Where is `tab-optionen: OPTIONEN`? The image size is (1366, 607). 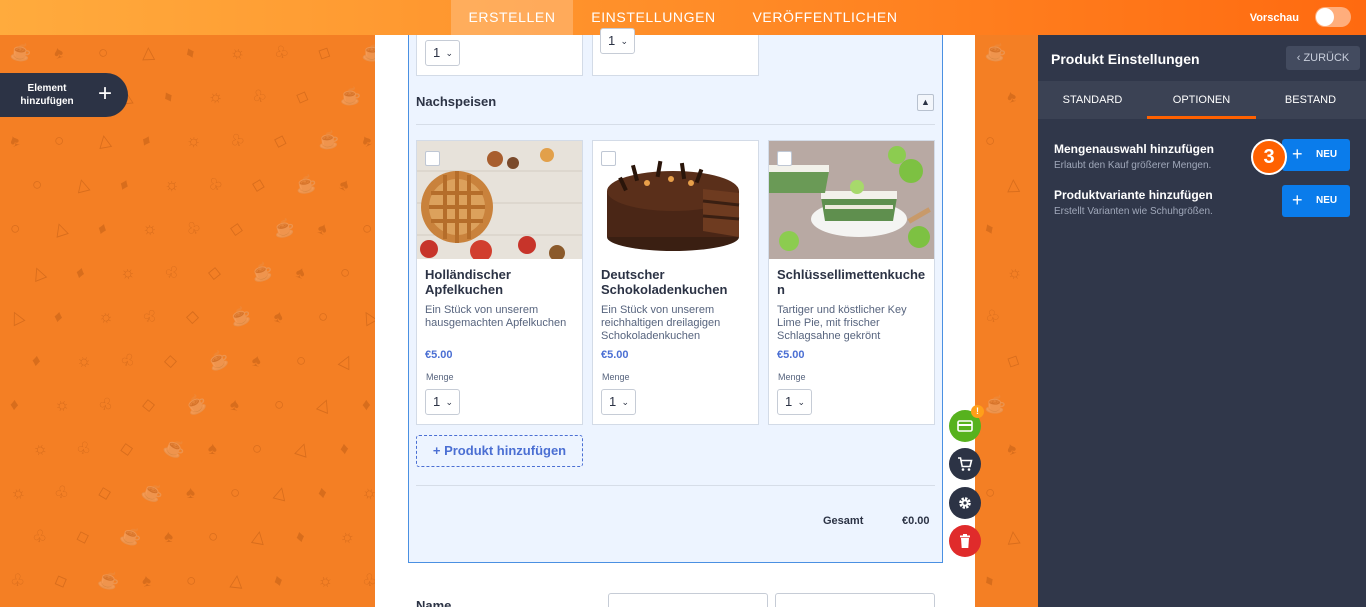
tab-optionen: OPTIONEN is located at coordinates (1201, 100).